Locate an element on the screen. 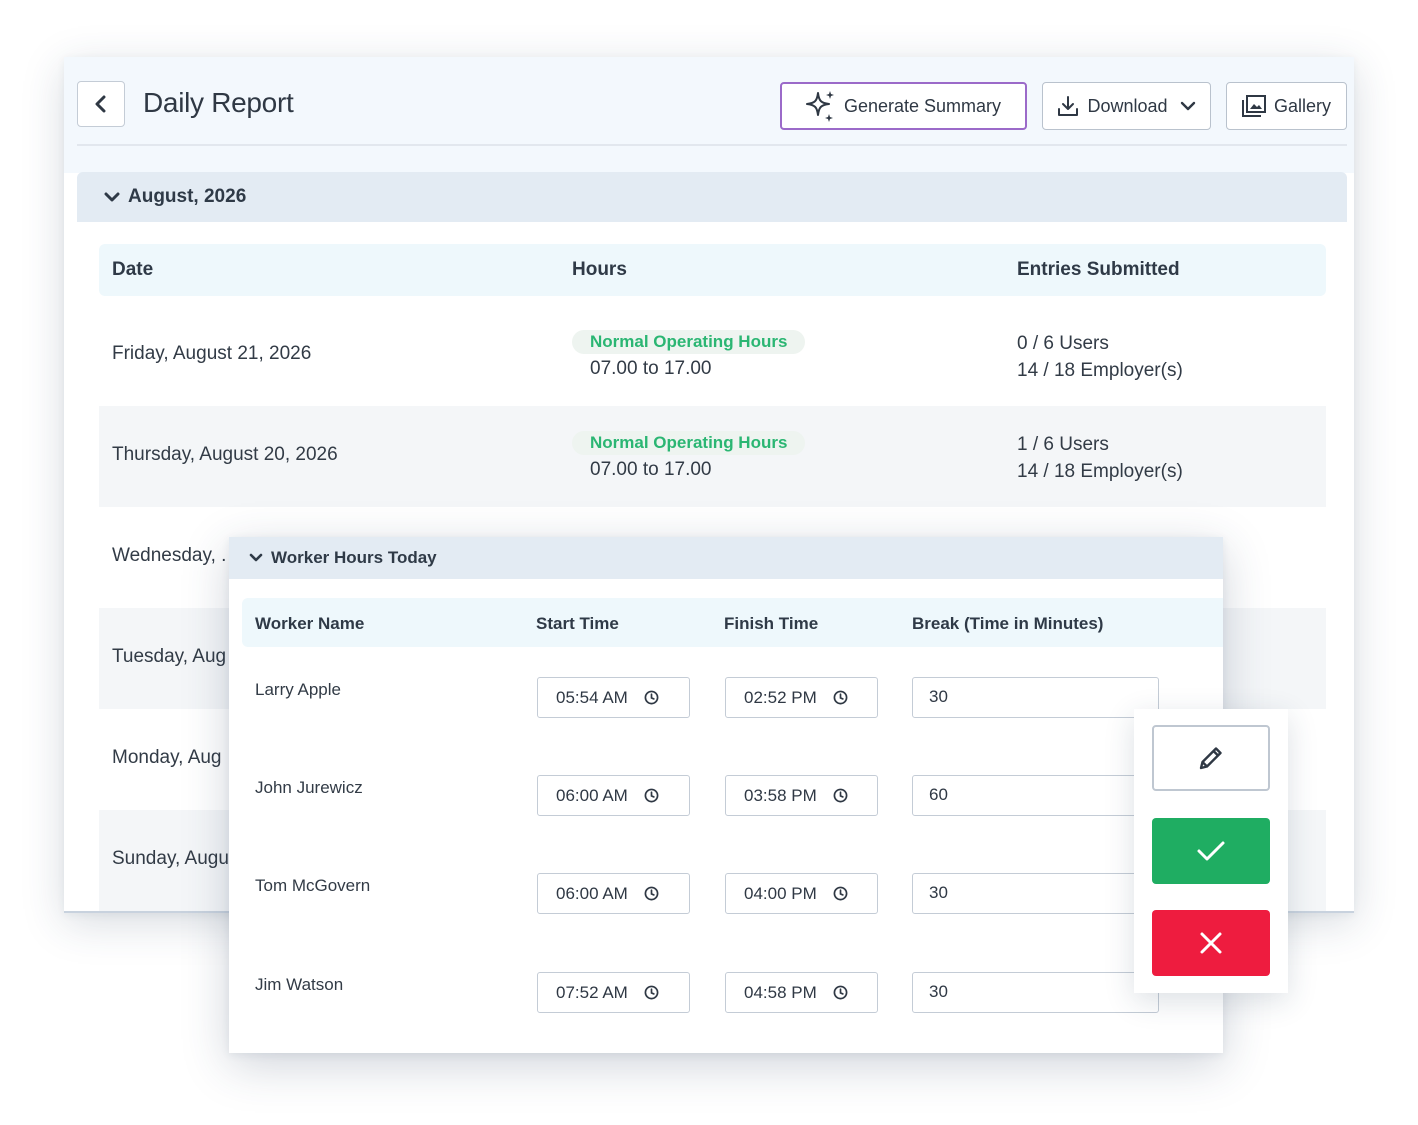 This screenshot has height=1125, width=1418. column-header-hours: Hours is located at coordinates (599, 269).